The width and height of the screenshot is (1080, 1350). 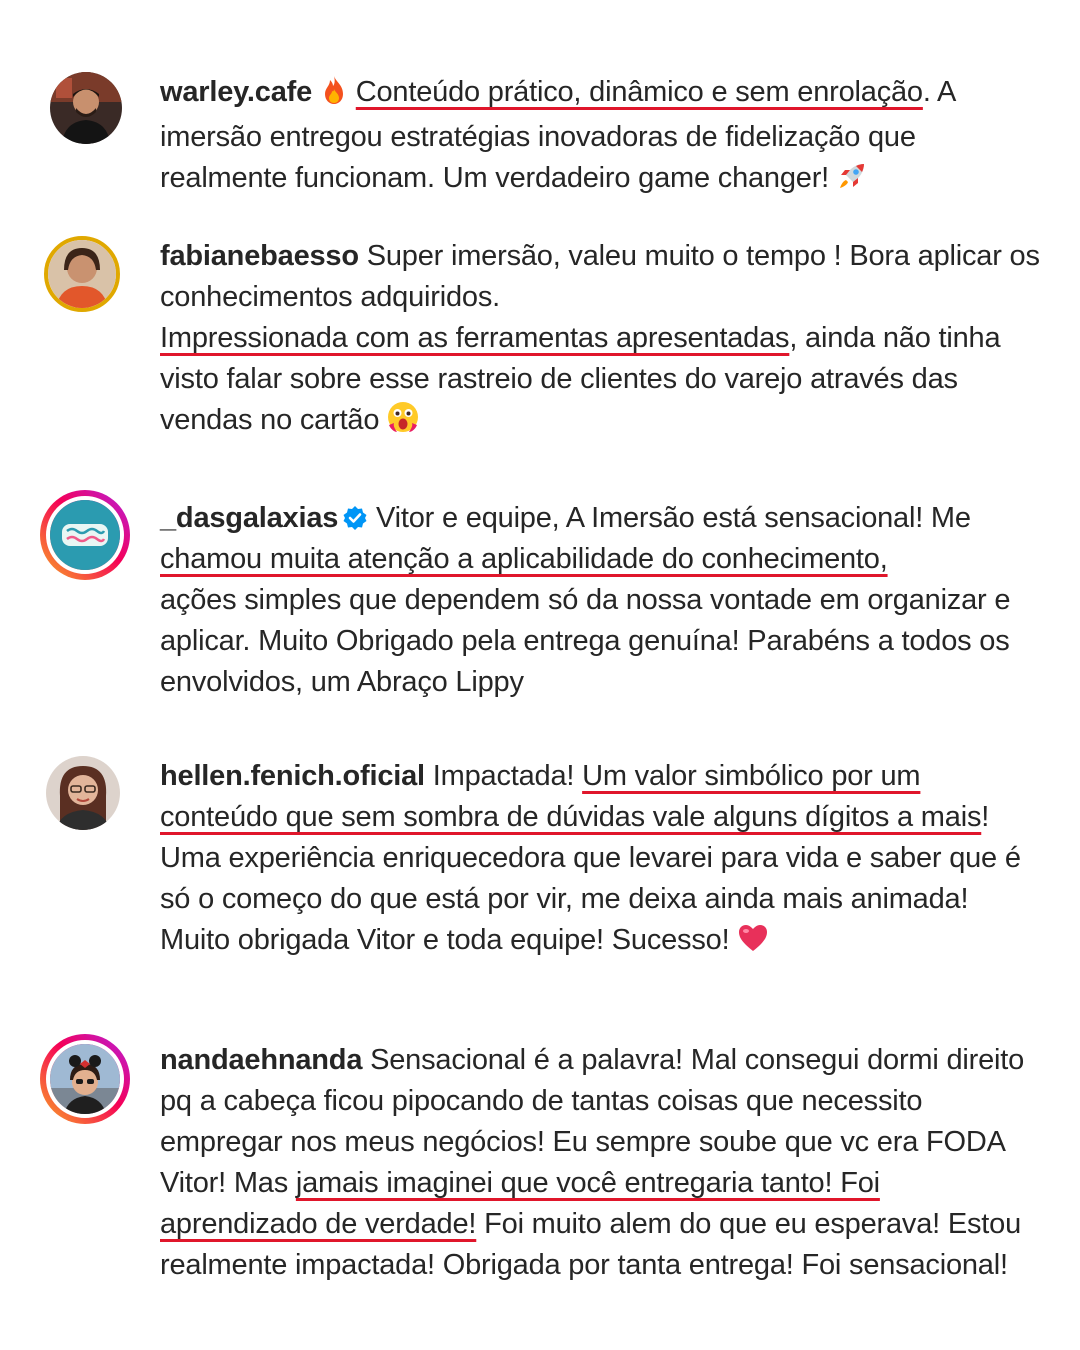 What do you see at coordinates (503, 776) in the screenshot?
I see `comment-body: Impactada!` at bounding box center [503, 776].